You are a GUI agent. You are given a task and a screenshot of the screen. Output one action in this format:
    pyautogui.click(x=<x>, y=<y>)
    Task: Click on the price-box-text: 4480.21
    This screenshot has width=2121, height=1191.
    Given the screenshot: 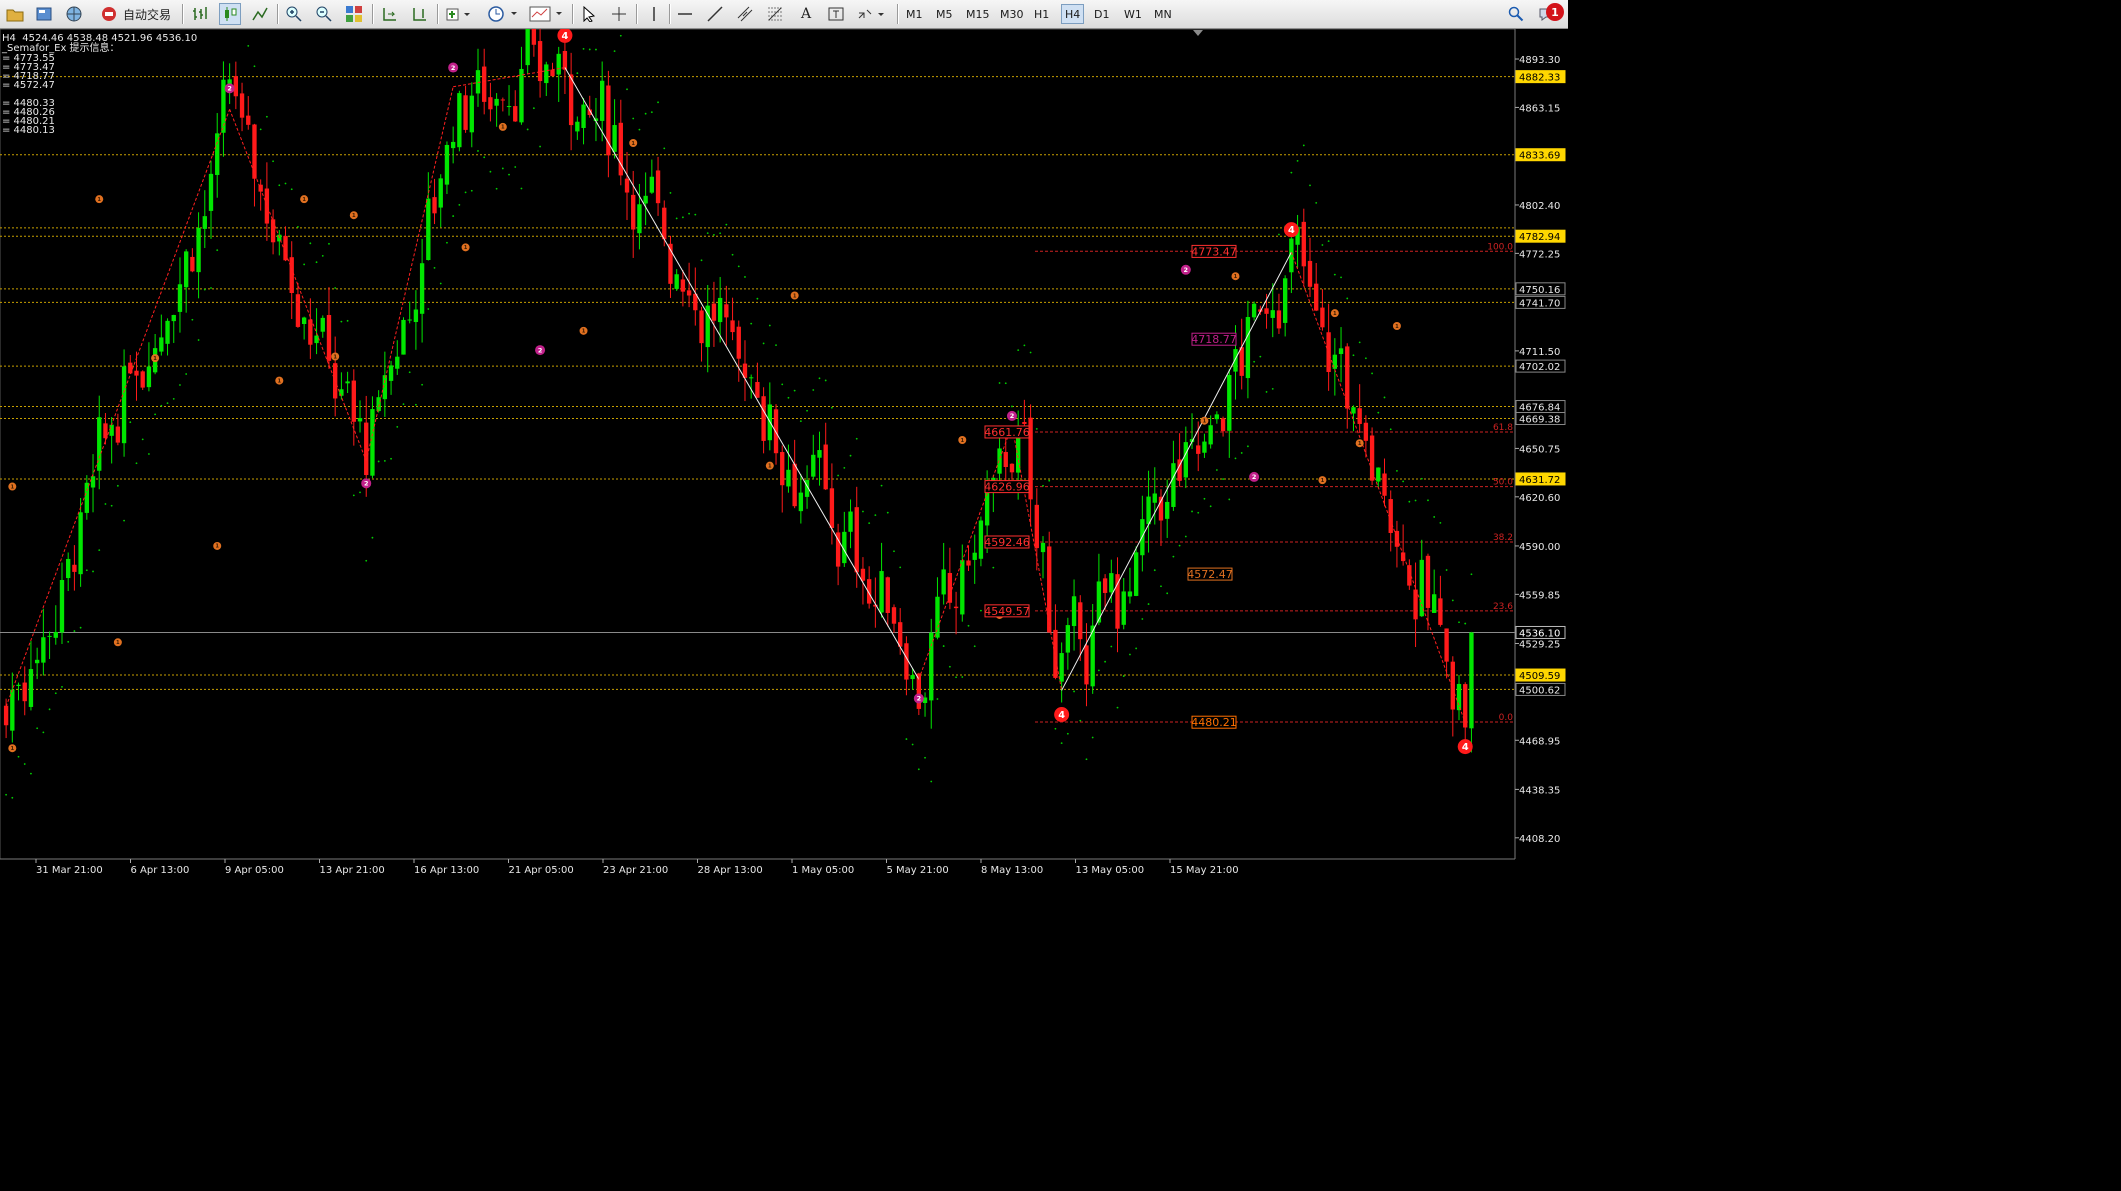 What is the action you would take?
    pyautogui.click(x=1214, y=722)
    